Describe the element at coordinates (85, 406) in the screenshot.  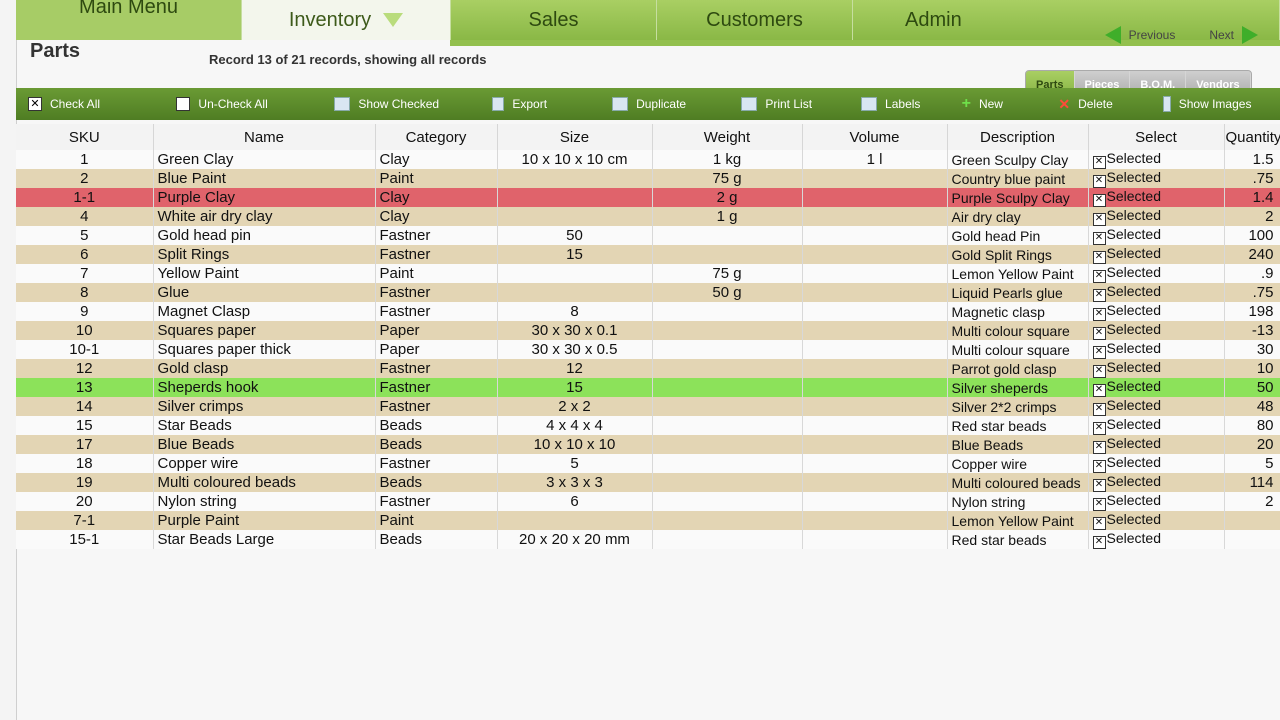
I see `sku-cell: 14` at that location.